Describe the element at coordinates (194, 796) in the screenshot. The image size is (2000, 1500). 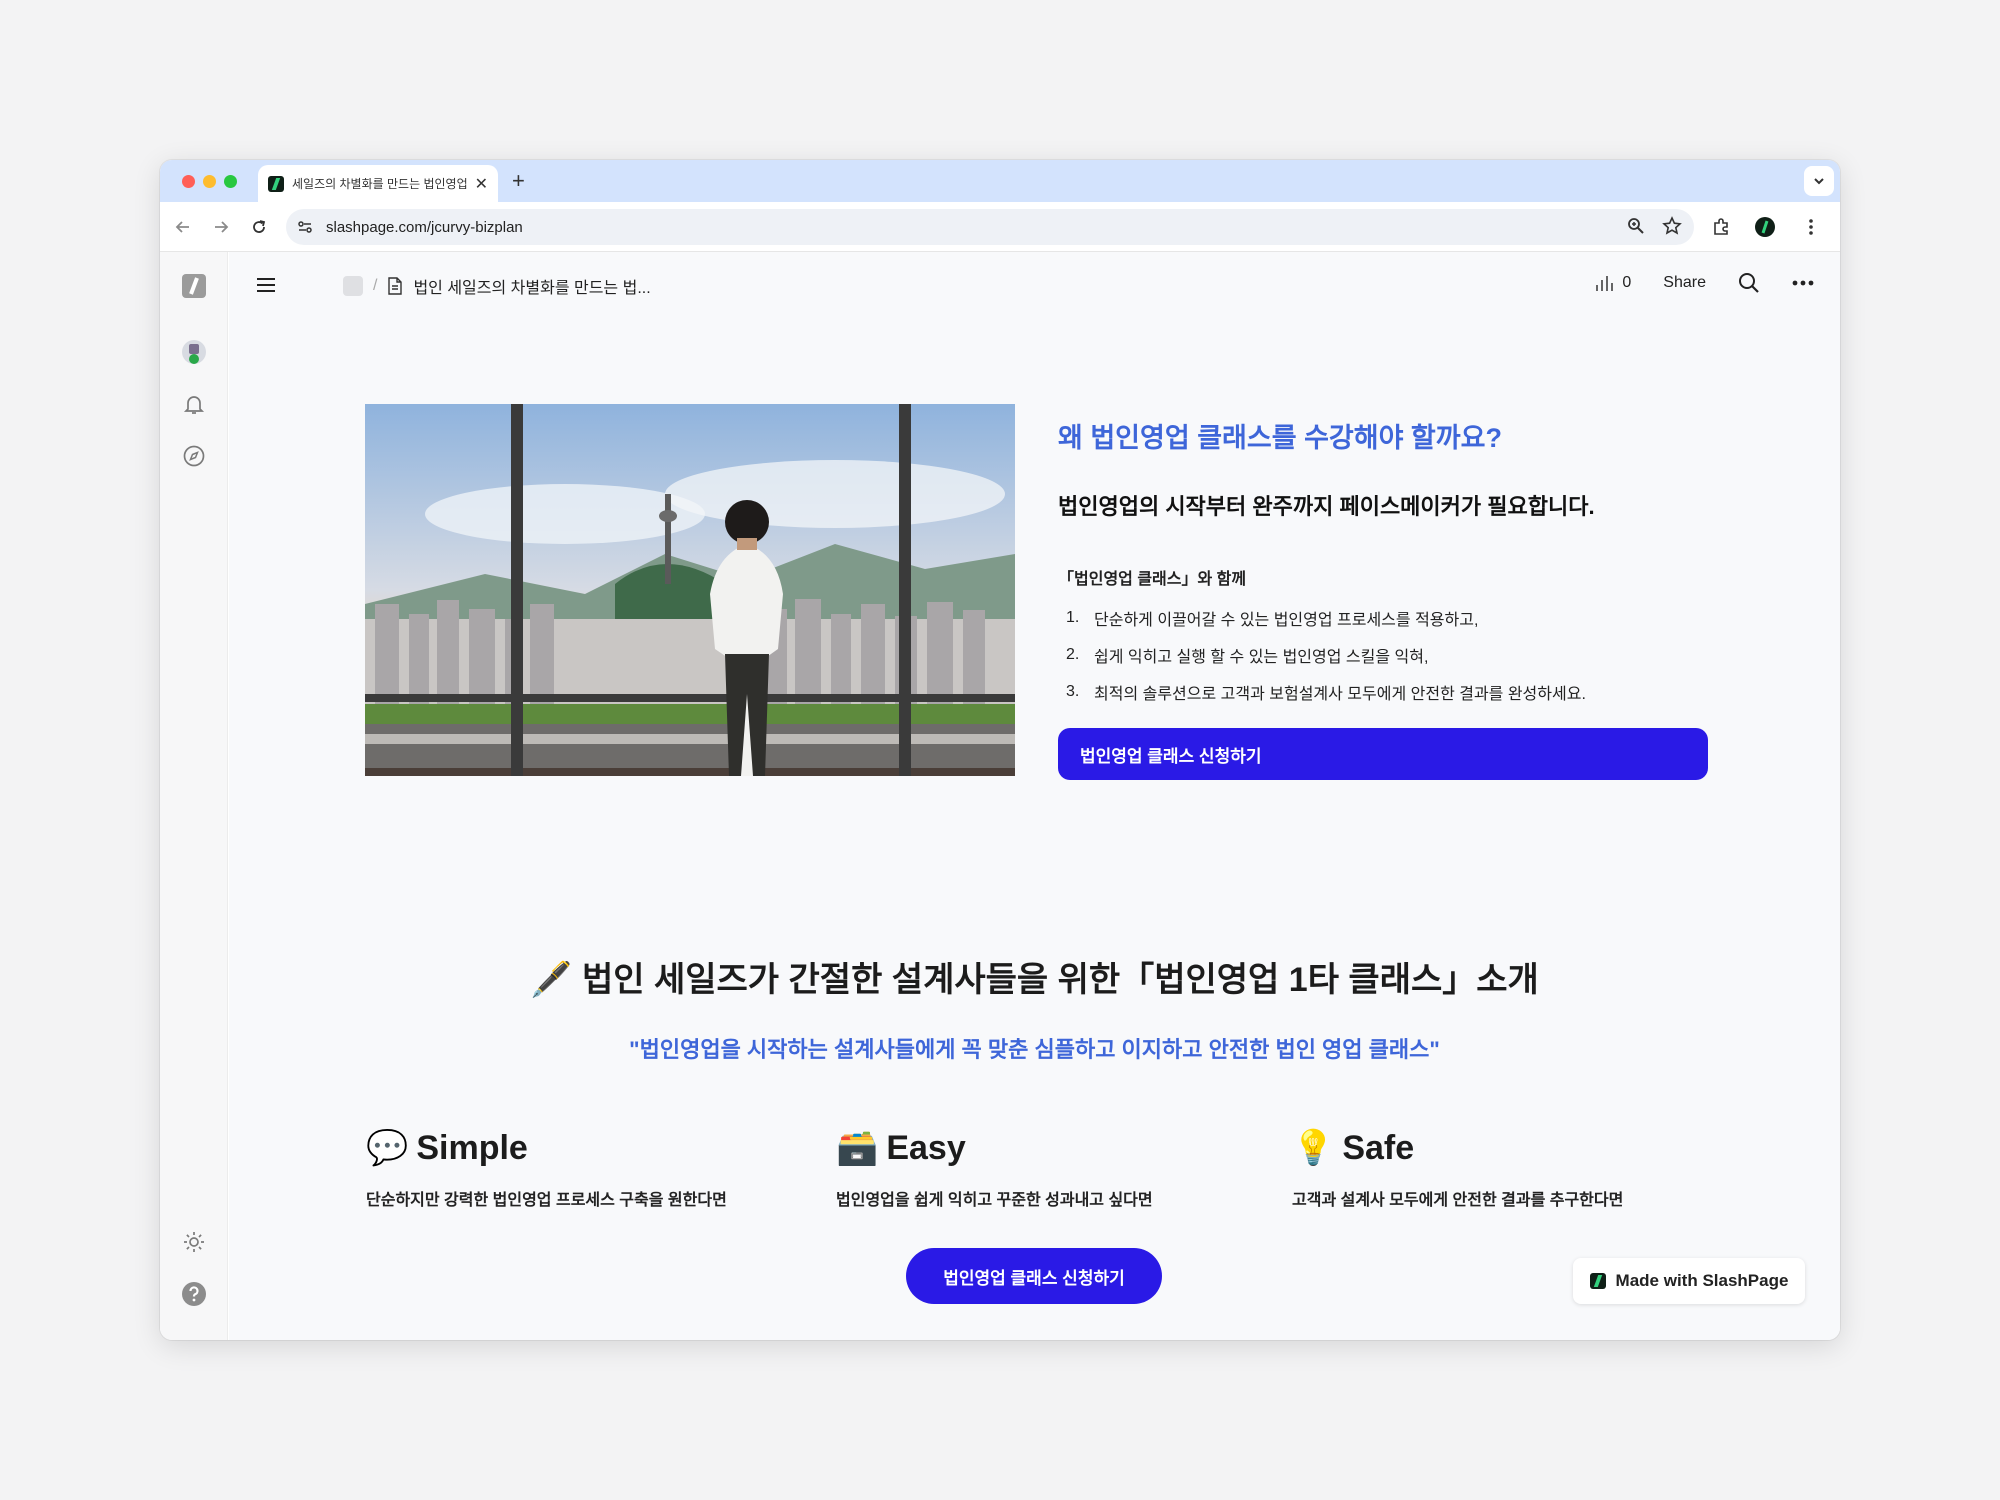
I see `app-sidebar` at that location.